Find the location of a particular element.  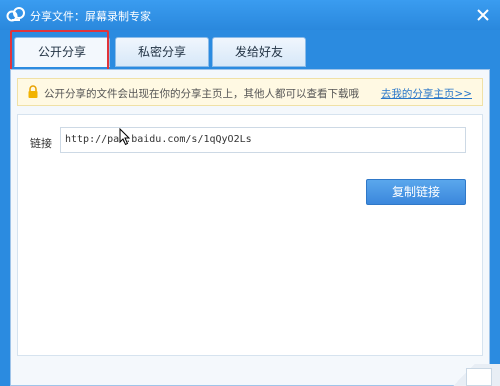

notice-bar: 公开分享的文件会出现在你的分享主页上，其他人都可以查看下载哦 去我的分享主页>> is located at coordinates (250, 92).